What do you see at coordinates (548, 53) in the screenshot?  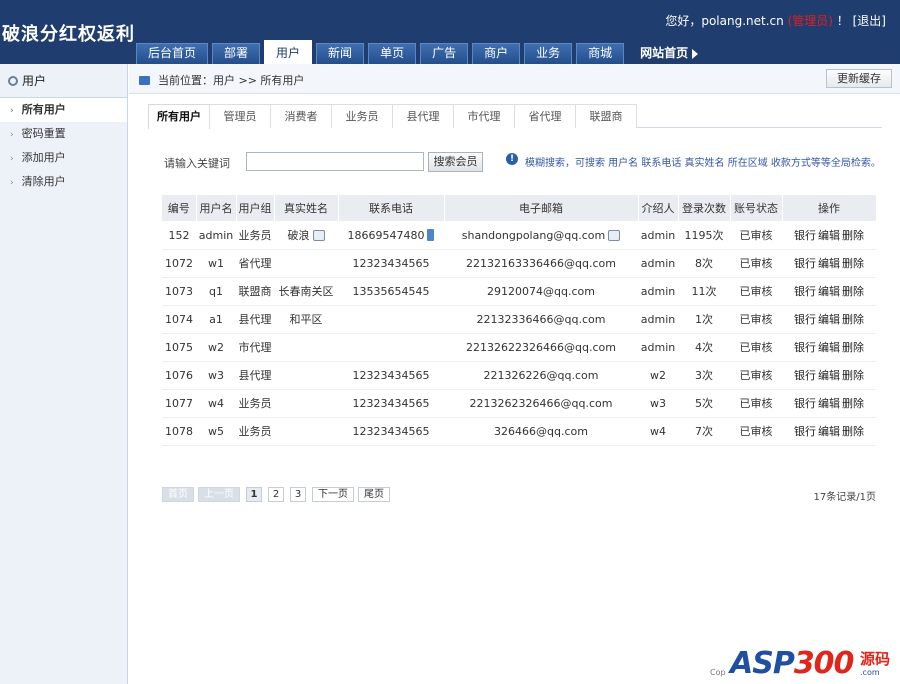 I see `nav-item-business: 业务` at bounding box center [548, 53].